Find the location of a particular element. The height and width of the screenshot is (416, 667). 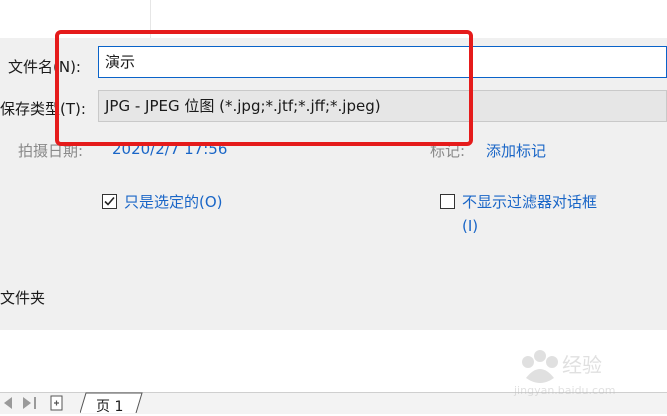

selected-only-checkbox is located at coordinates (109, 201).